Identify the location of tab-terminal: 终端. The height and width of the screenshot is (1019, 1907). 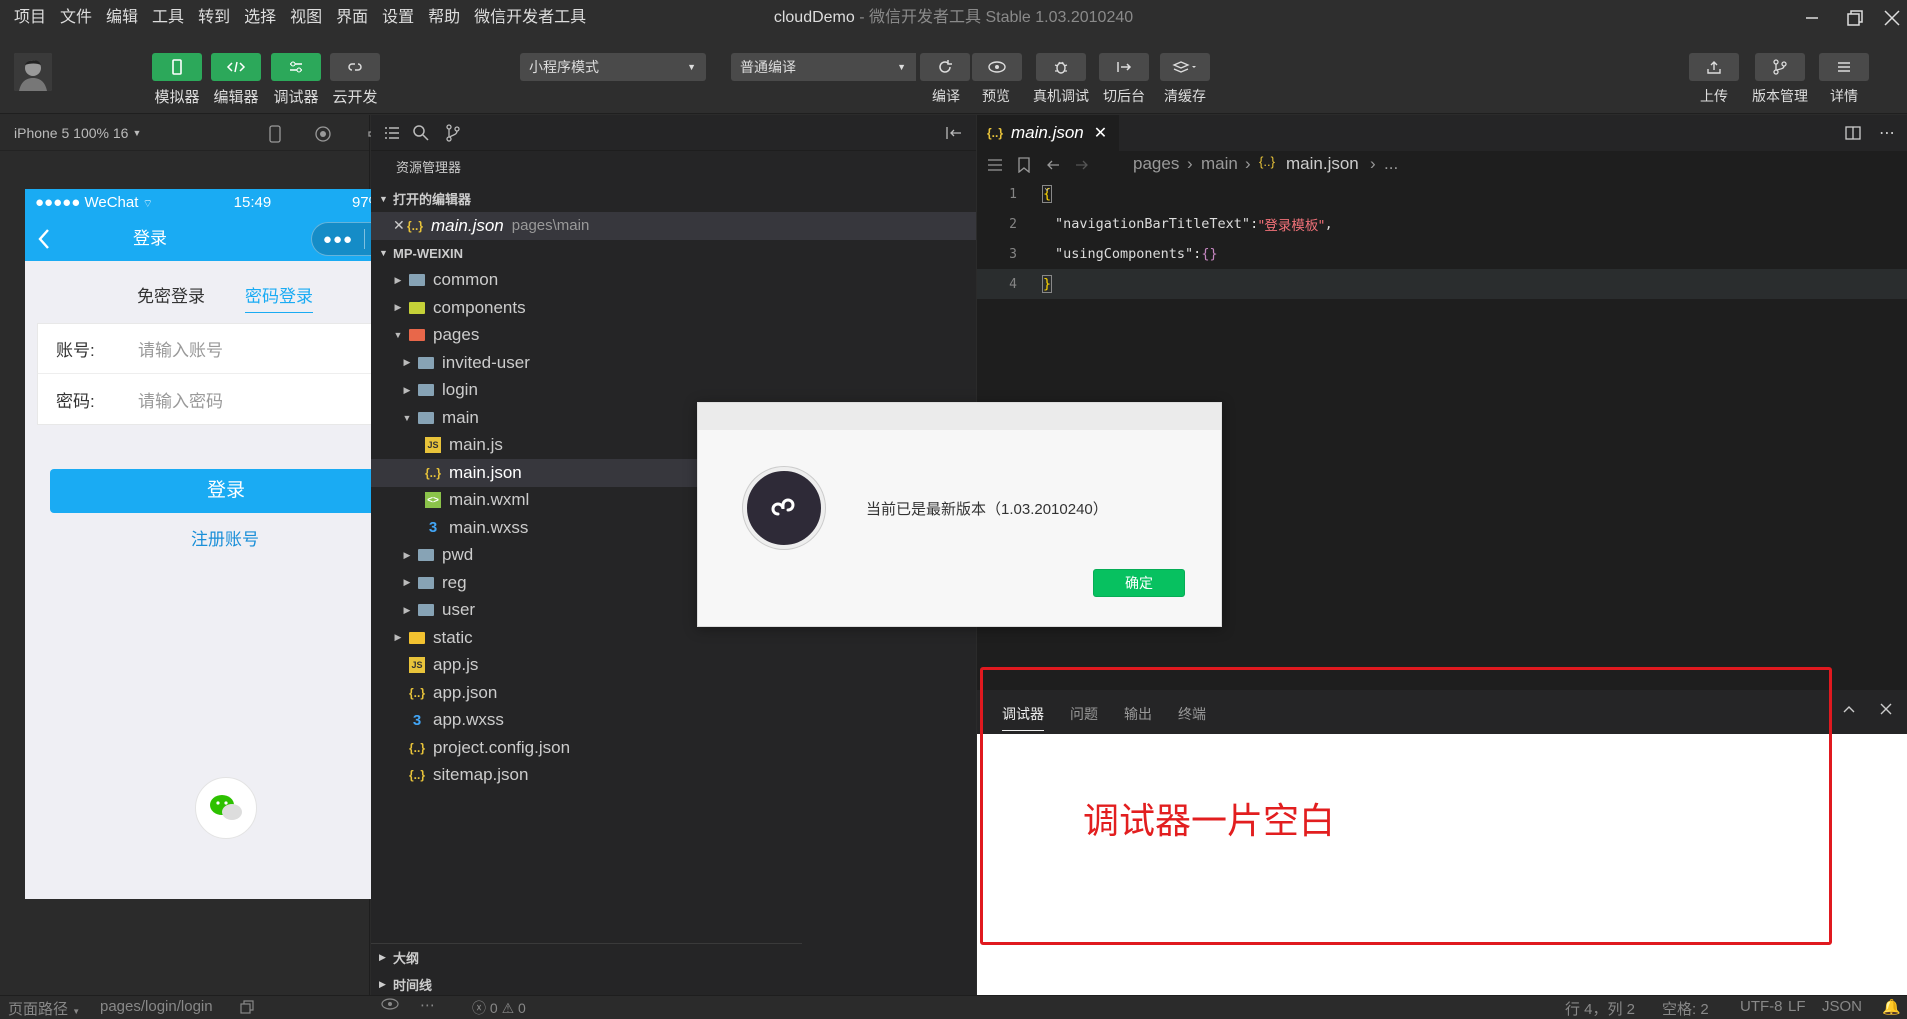
(1192, 712).